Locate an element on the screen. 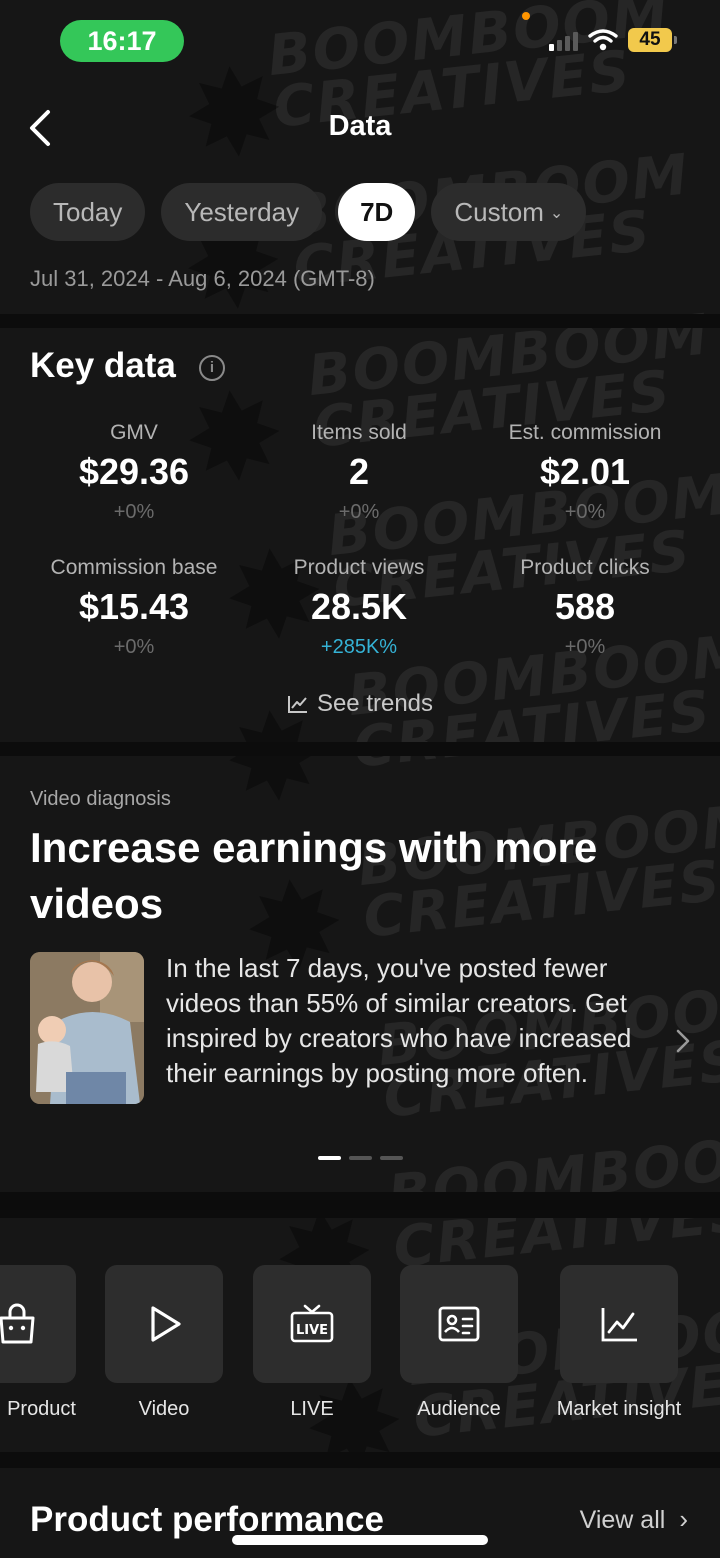 The image size is (720, 1558). trend-chart-icon is located at coordinates (619, 1325).